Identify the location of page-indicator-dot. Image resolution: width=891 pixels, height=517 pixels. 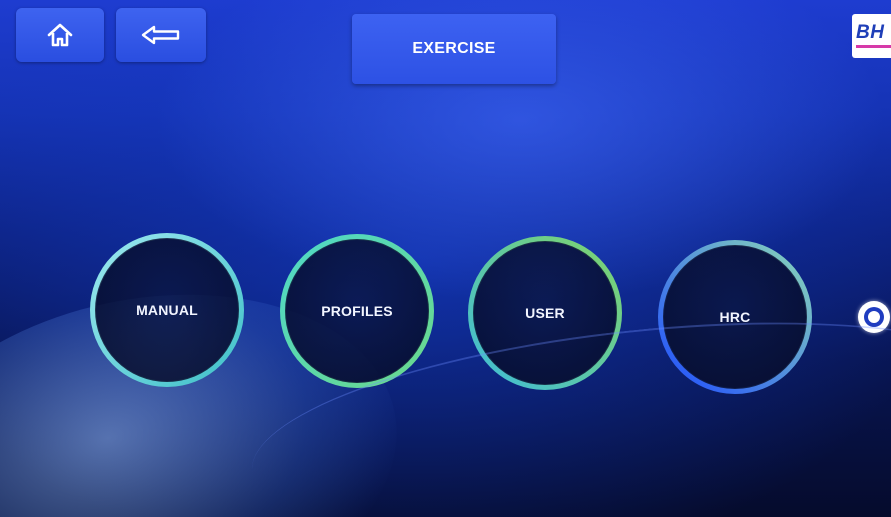
(874, 317).